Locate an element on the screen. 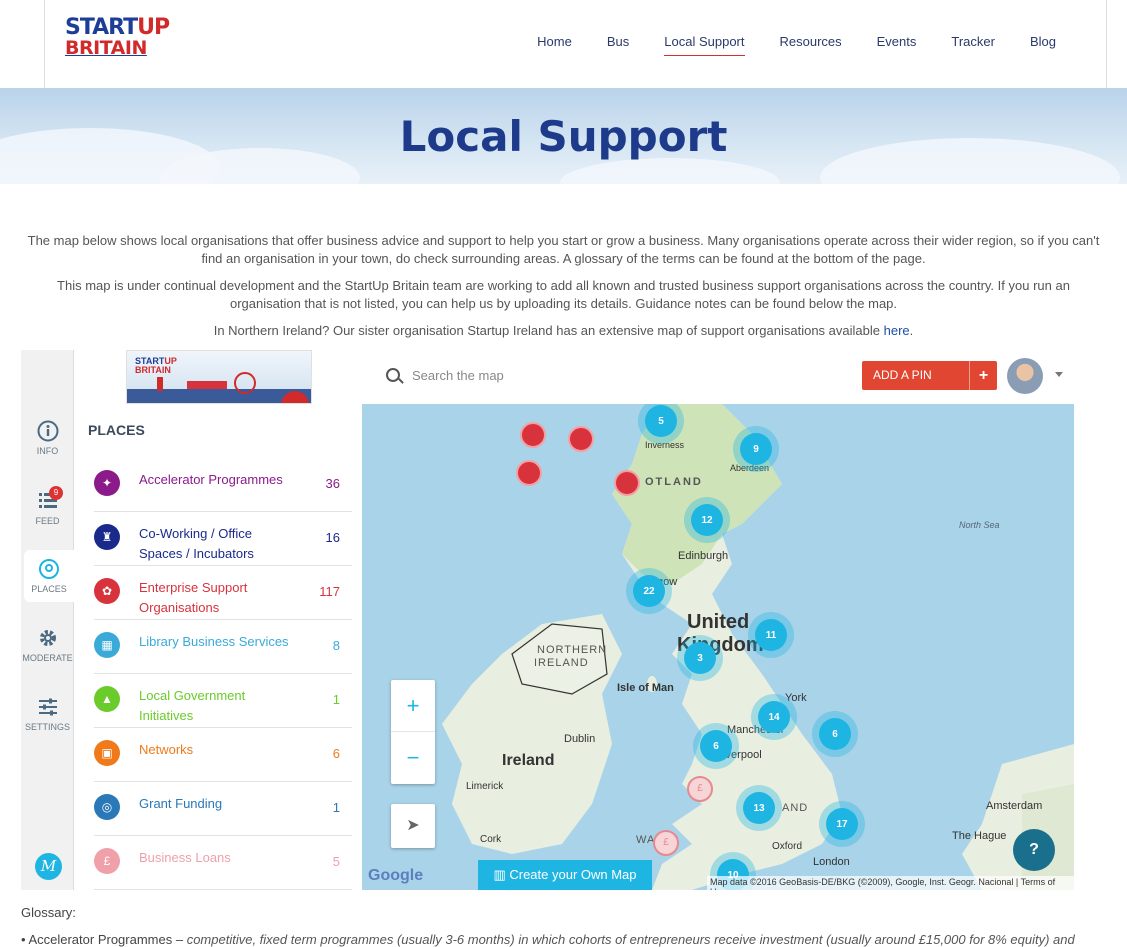  map-cluster: 13 is located at coordinates (759, 808).